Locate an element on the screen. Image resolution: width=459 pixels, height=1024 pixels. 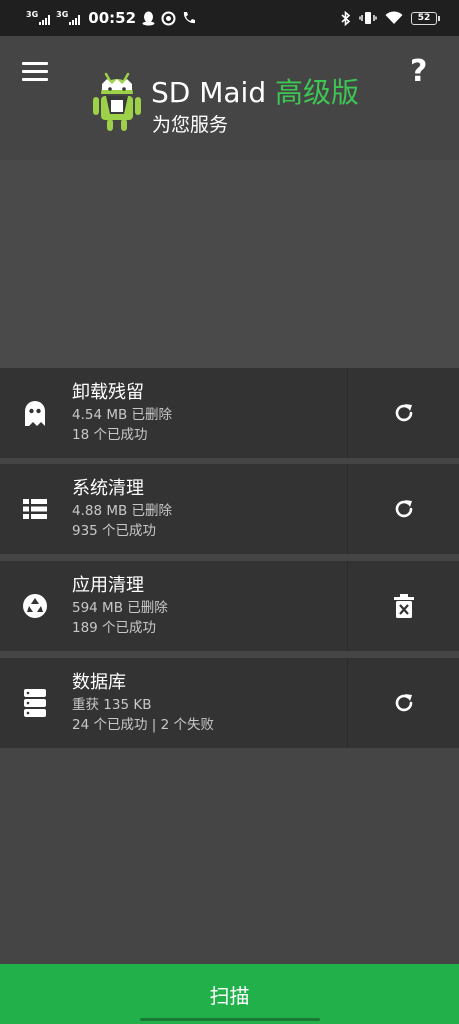
tool-result-size: 4.88 MB 已删除 is located at coordinates (122, 511).